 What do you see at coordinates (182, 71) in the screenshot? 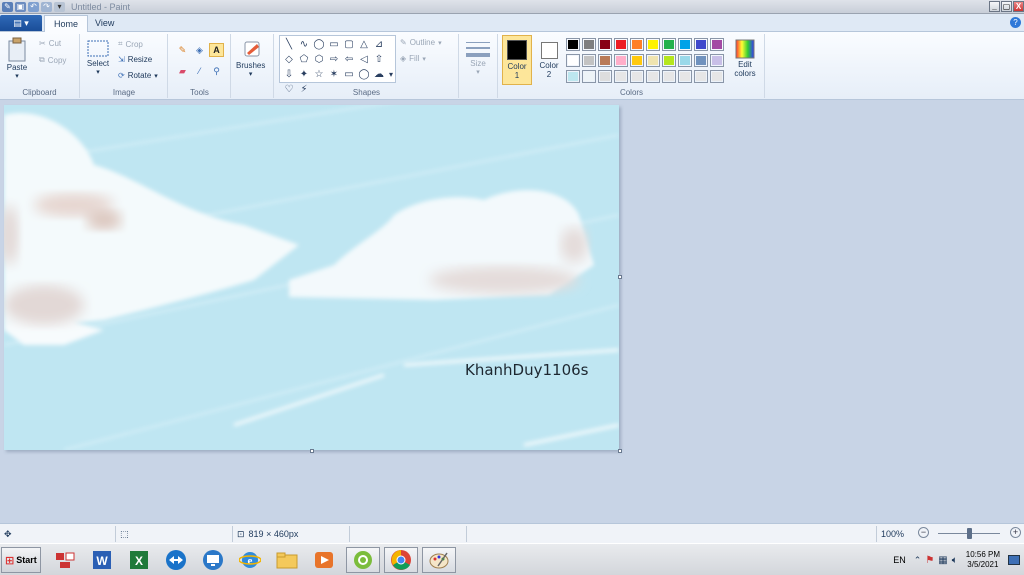
I see `eraser-icon: ▰` at bounding box center [182, 71].